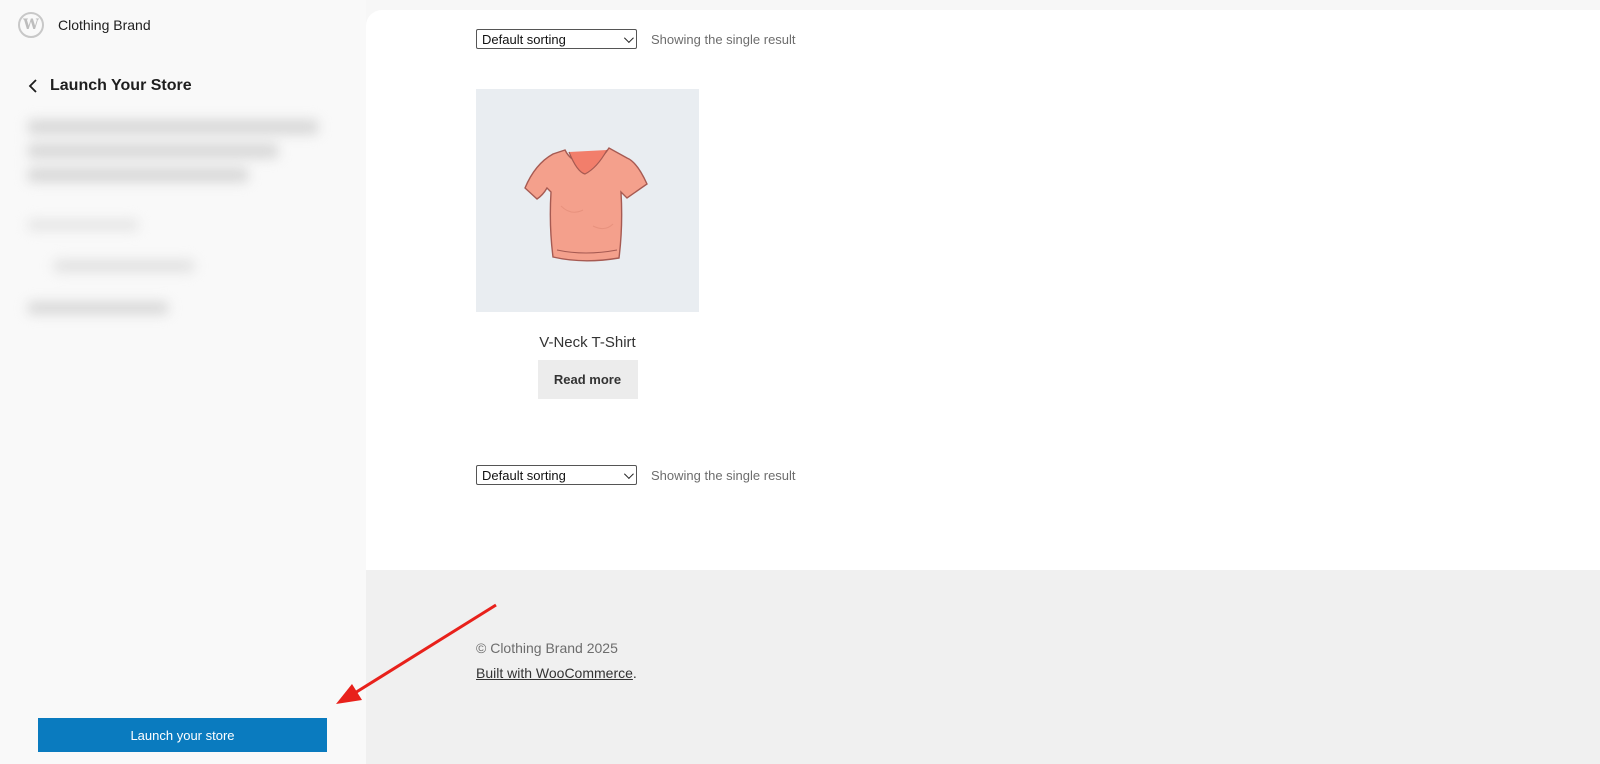 This screenshot has height=764, width=1600. Describe the element at coordinates (587, 342) in the screenshot. I see `product-name: V-Neck T-Shirt` at that location.